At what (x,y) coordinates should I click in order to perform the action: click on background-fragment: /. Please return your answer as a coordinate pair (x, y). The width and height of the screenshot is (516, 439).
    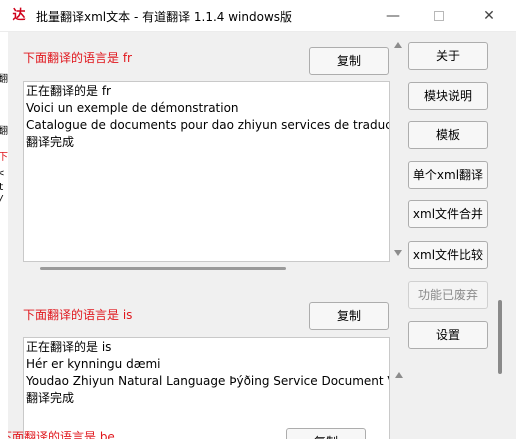
    Looking at the image, I should click on (2, 200).